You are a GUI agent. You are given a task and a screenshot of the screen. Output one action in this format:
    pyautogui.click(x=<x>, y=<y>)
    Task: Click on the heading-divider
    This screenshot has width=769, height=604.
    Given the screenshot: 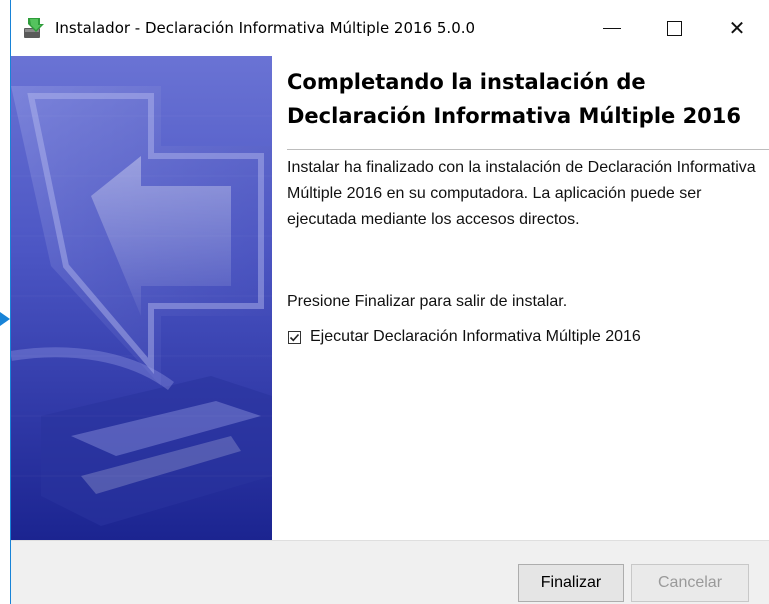 What is the action you would take?
    pyautogui.click(x=528, y=149)
    